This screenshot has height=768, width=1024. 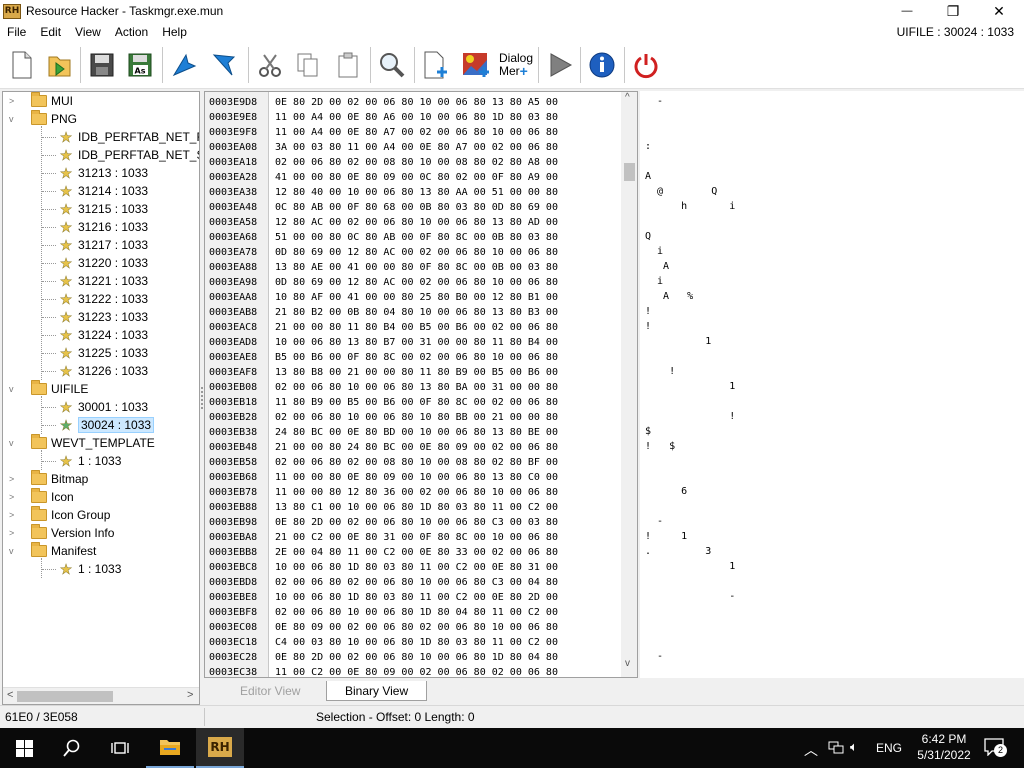 What do you see at coordinates (81, 569) in the screenshot?
I see `tree-resource-item: ★ 1 : 1033` at bounding box center [81, 569].